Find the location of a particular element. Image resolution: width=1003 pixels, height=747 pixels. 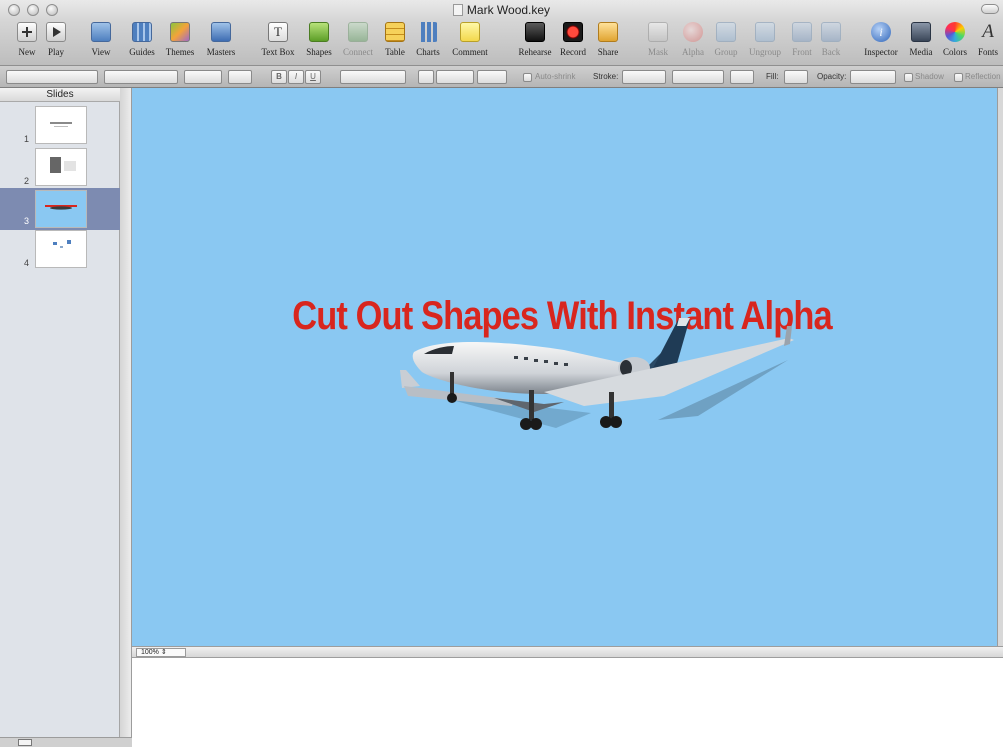

comment-button: Comment is located at coordinates (470, 39).